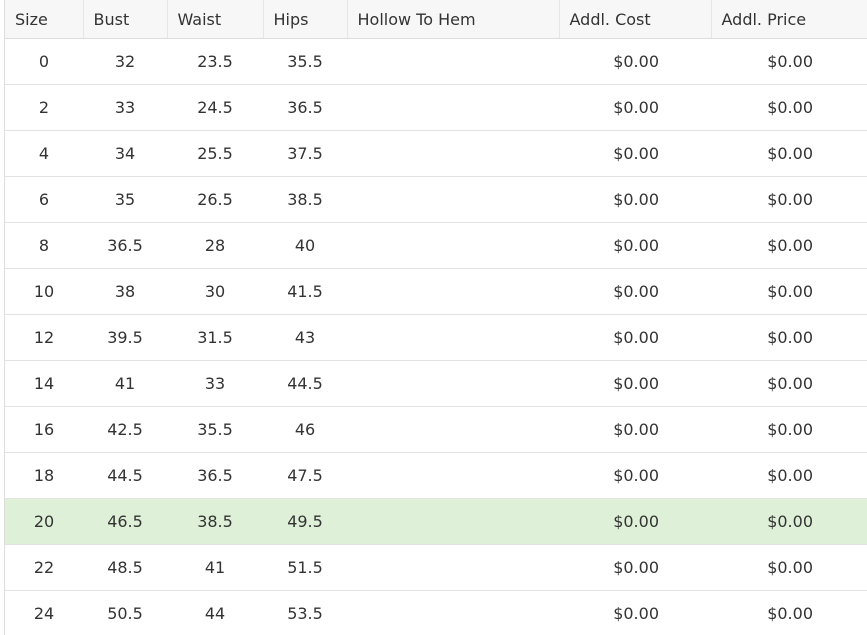 This screenshot has height=635, width=867. I want to click on column-header-addl-cost: Addl. Cost, so click(635, 19).